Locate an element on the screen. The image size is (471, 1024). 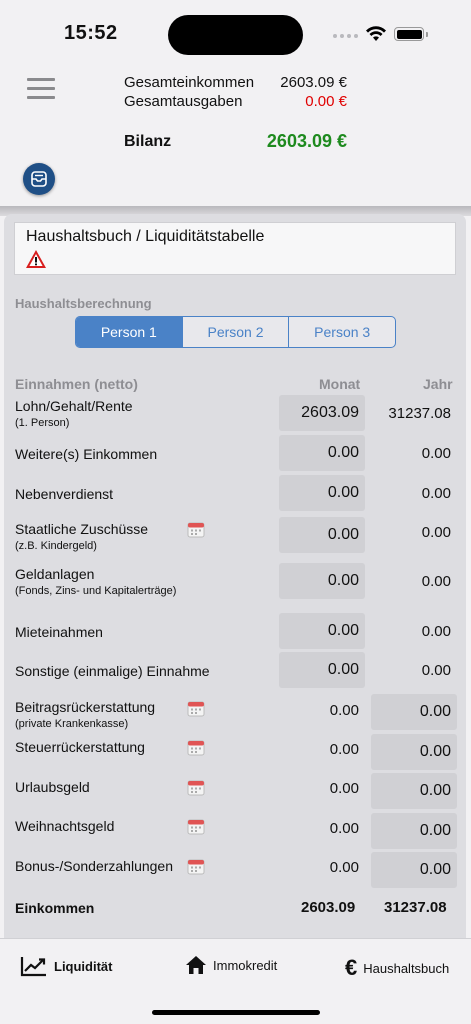
value-beitragsrueckerstattung-monat: 0.00 is located at coordinates (344, 710).